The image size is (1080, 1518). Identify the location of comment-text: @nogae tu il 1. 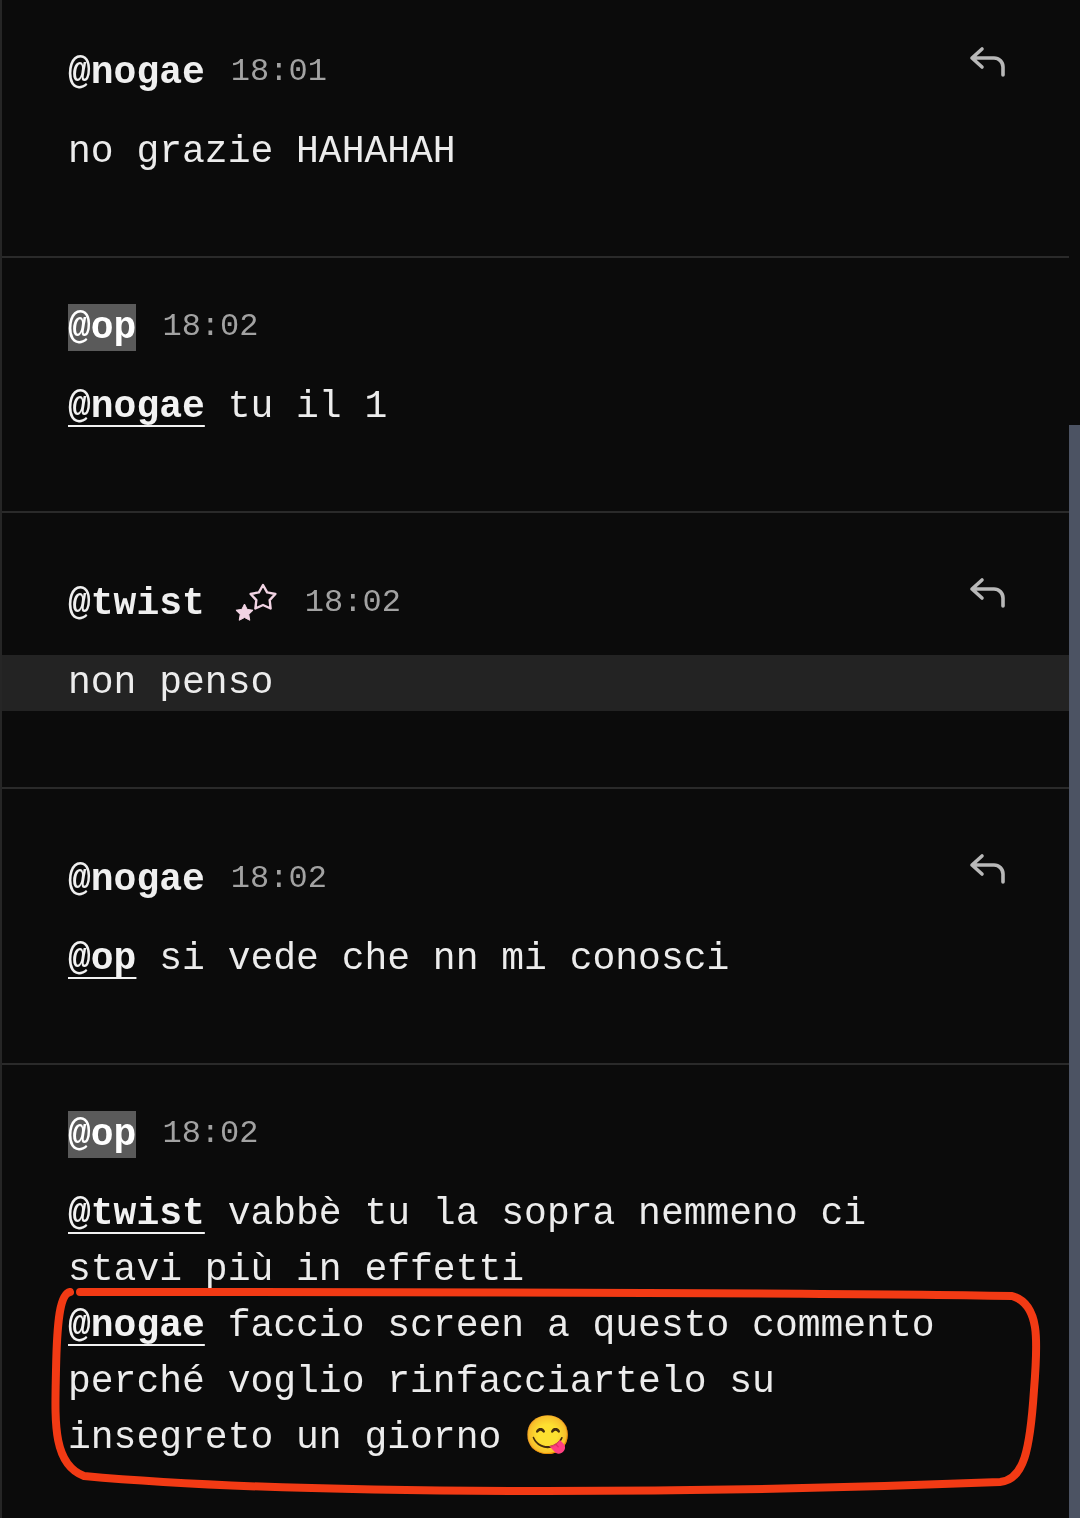
(228, 407).